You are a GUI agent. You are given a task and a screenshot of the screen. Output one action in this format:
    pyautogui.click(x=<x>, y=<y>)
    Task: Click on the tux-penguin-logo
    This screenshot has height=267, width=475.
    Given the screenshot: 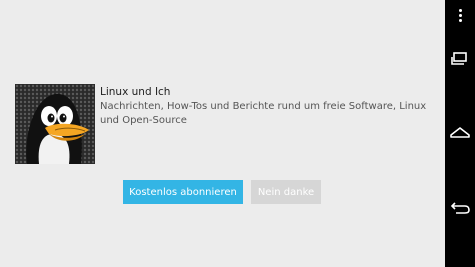 What is the action you would take?
    pyautogui.click(x=55, y=124)
    